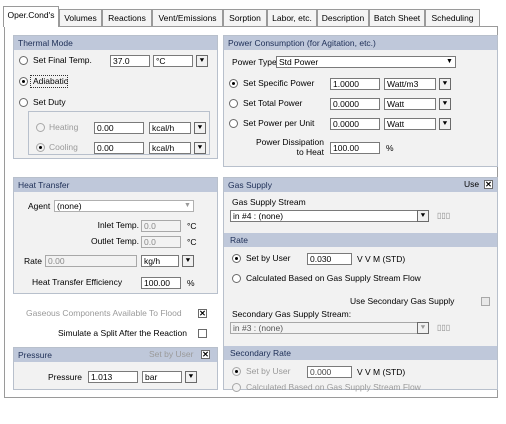  What do you see at coordinates (236, 258) in the screenshot?
I see `gas-rate-set-by-user-radio` at bounding box center [236, 258].